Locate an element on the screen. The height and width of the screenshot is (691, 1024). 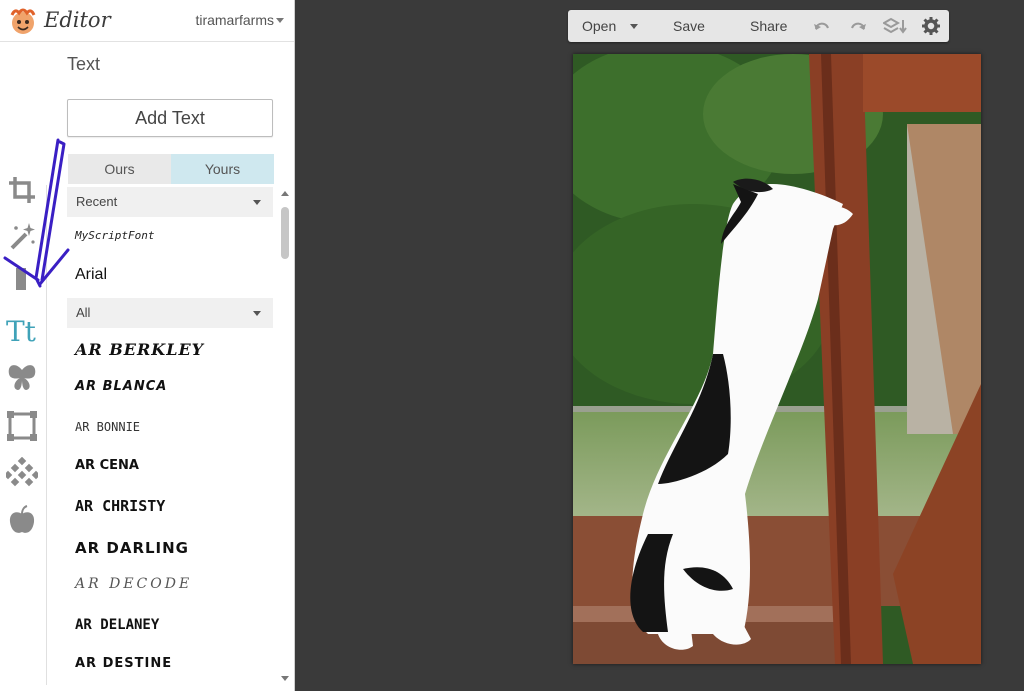
font-item-ar-christy: AR CHRISTY is located at coordinates (172, 506).